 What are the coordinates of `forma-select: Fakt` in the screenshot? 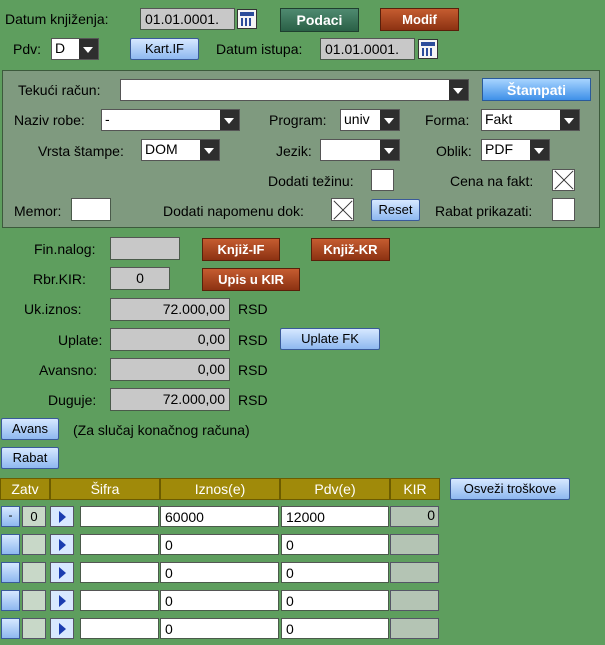 It's located at (530, 120).